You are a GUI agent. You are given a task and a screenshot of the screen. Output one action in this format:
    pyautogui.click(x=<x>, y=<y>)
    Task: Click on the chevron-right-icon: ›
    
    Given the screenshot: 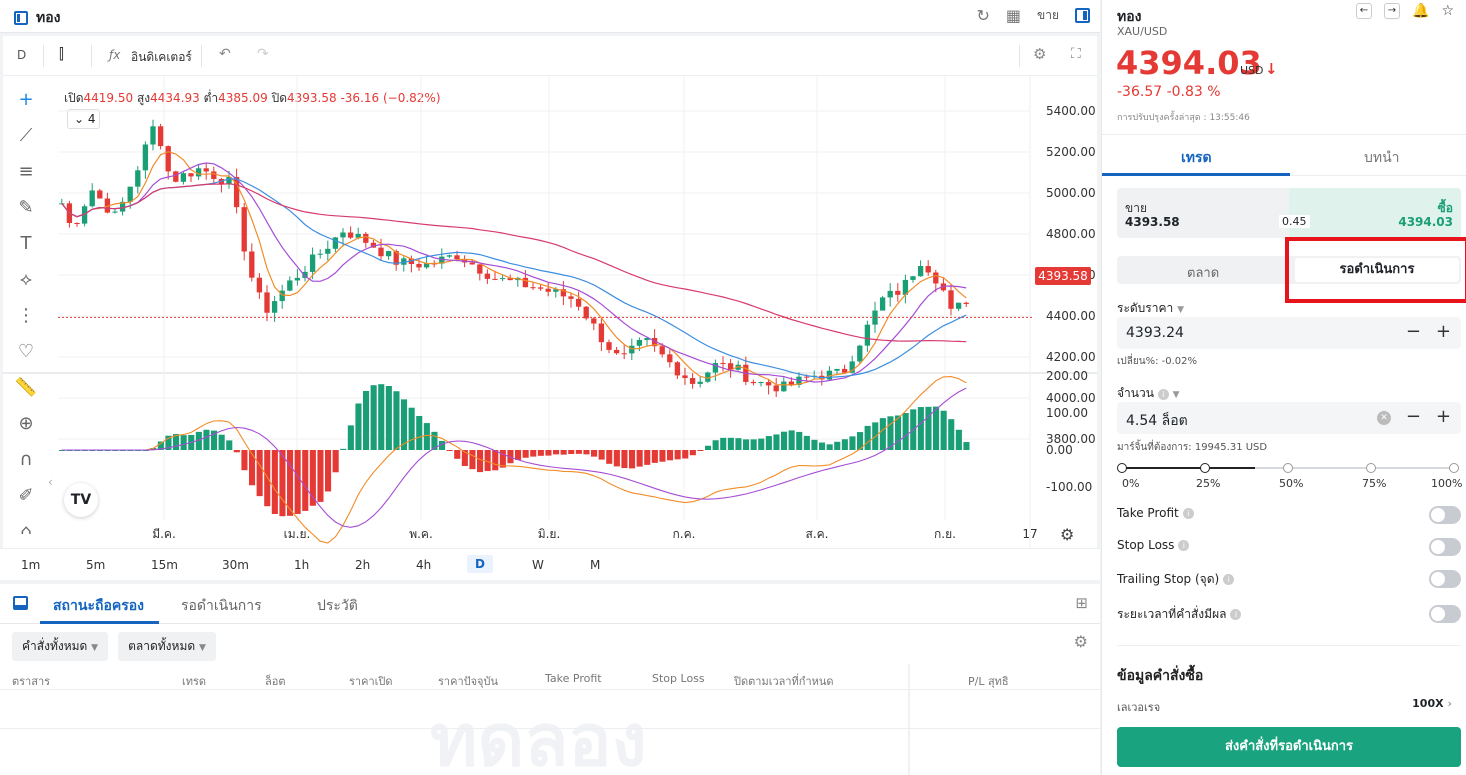 What is the action you would take?
    pyautogui.click(x=1449, y=703)
    